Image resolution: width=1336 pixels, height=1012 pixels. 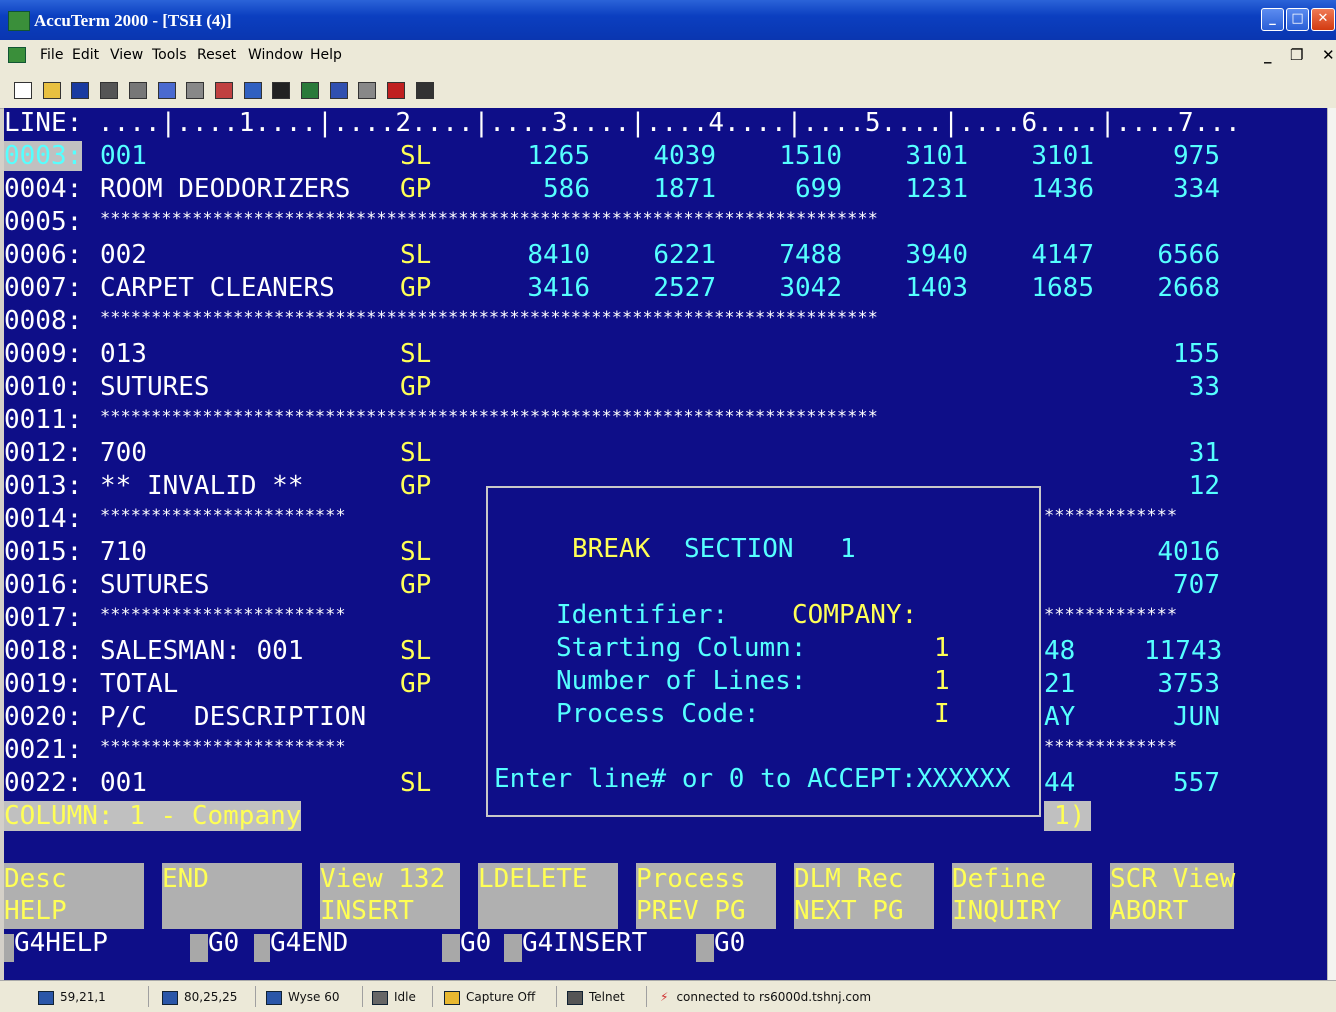 I want to click on capture-status: Capture Off, so click(x=489, y=997).